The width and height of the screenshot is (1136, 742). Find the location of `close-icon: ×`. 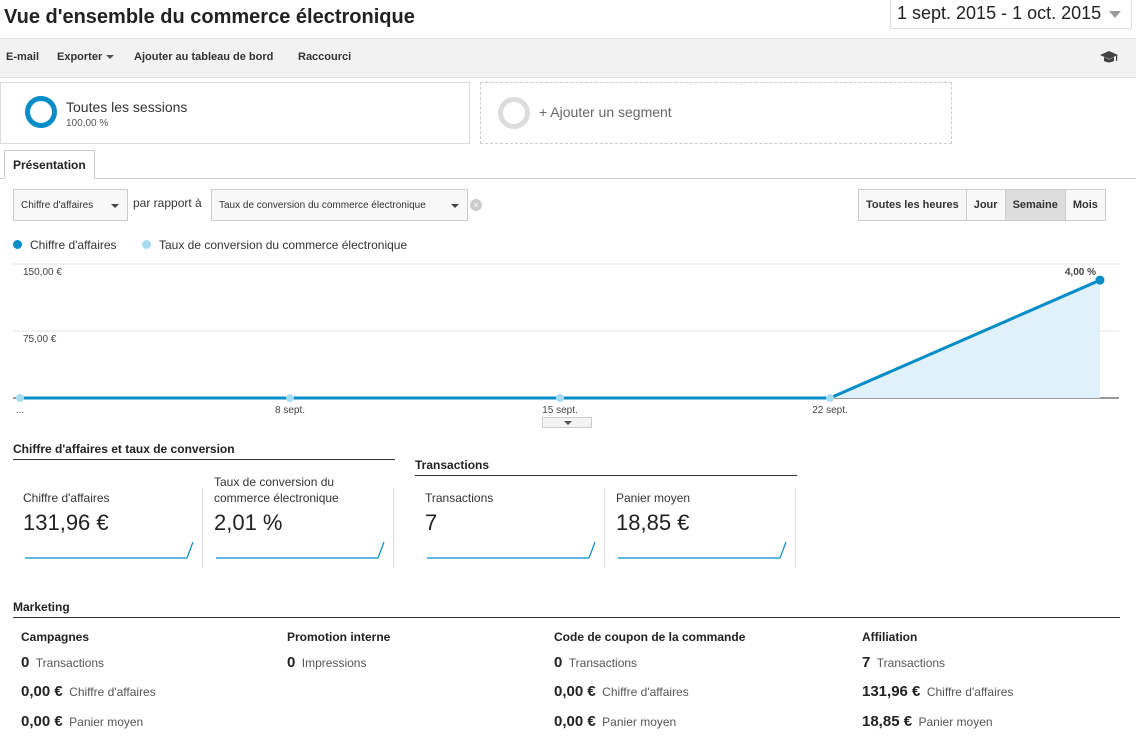

close-icon: × is located at coordinates (476, 205).